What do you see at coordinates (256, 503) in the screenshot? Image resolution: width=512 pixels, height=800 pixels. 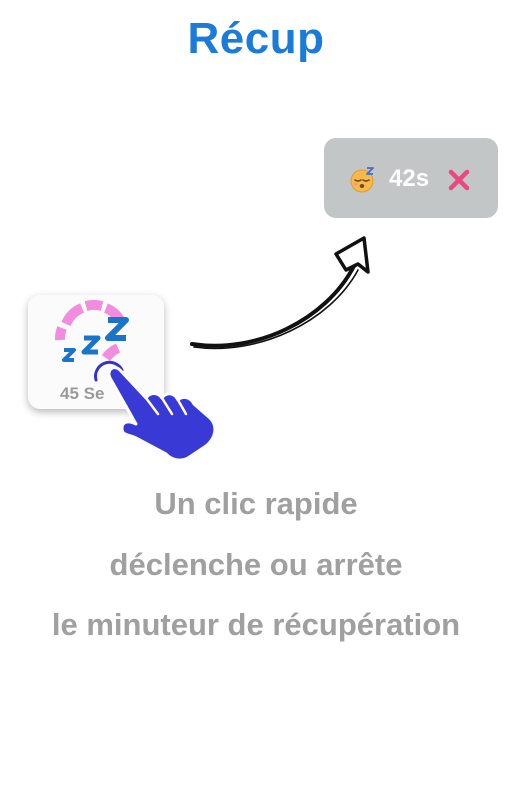 I see `caption-line-1: Un clic rapide` at bounding box center [256, 503].